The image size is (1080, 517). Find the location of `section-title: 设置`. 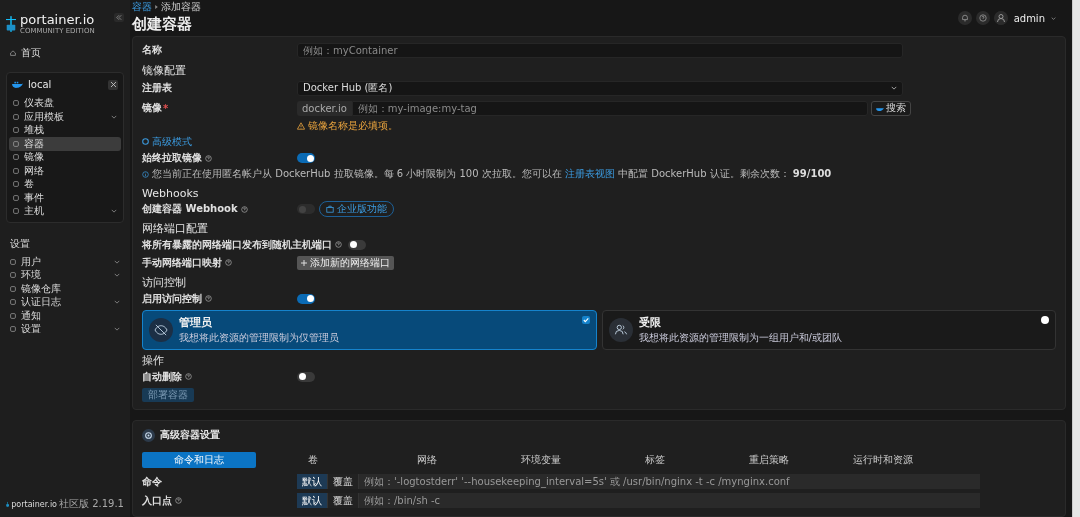

section-title: 设置 is located at coordinates (20, 243).